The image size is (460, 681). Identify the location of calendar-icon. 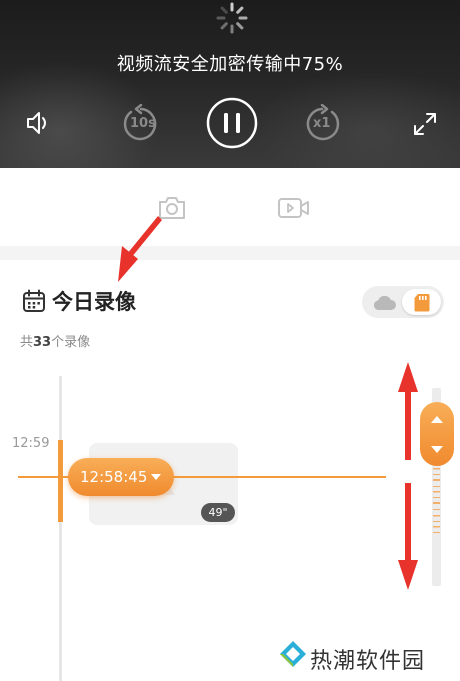
(34, 300).